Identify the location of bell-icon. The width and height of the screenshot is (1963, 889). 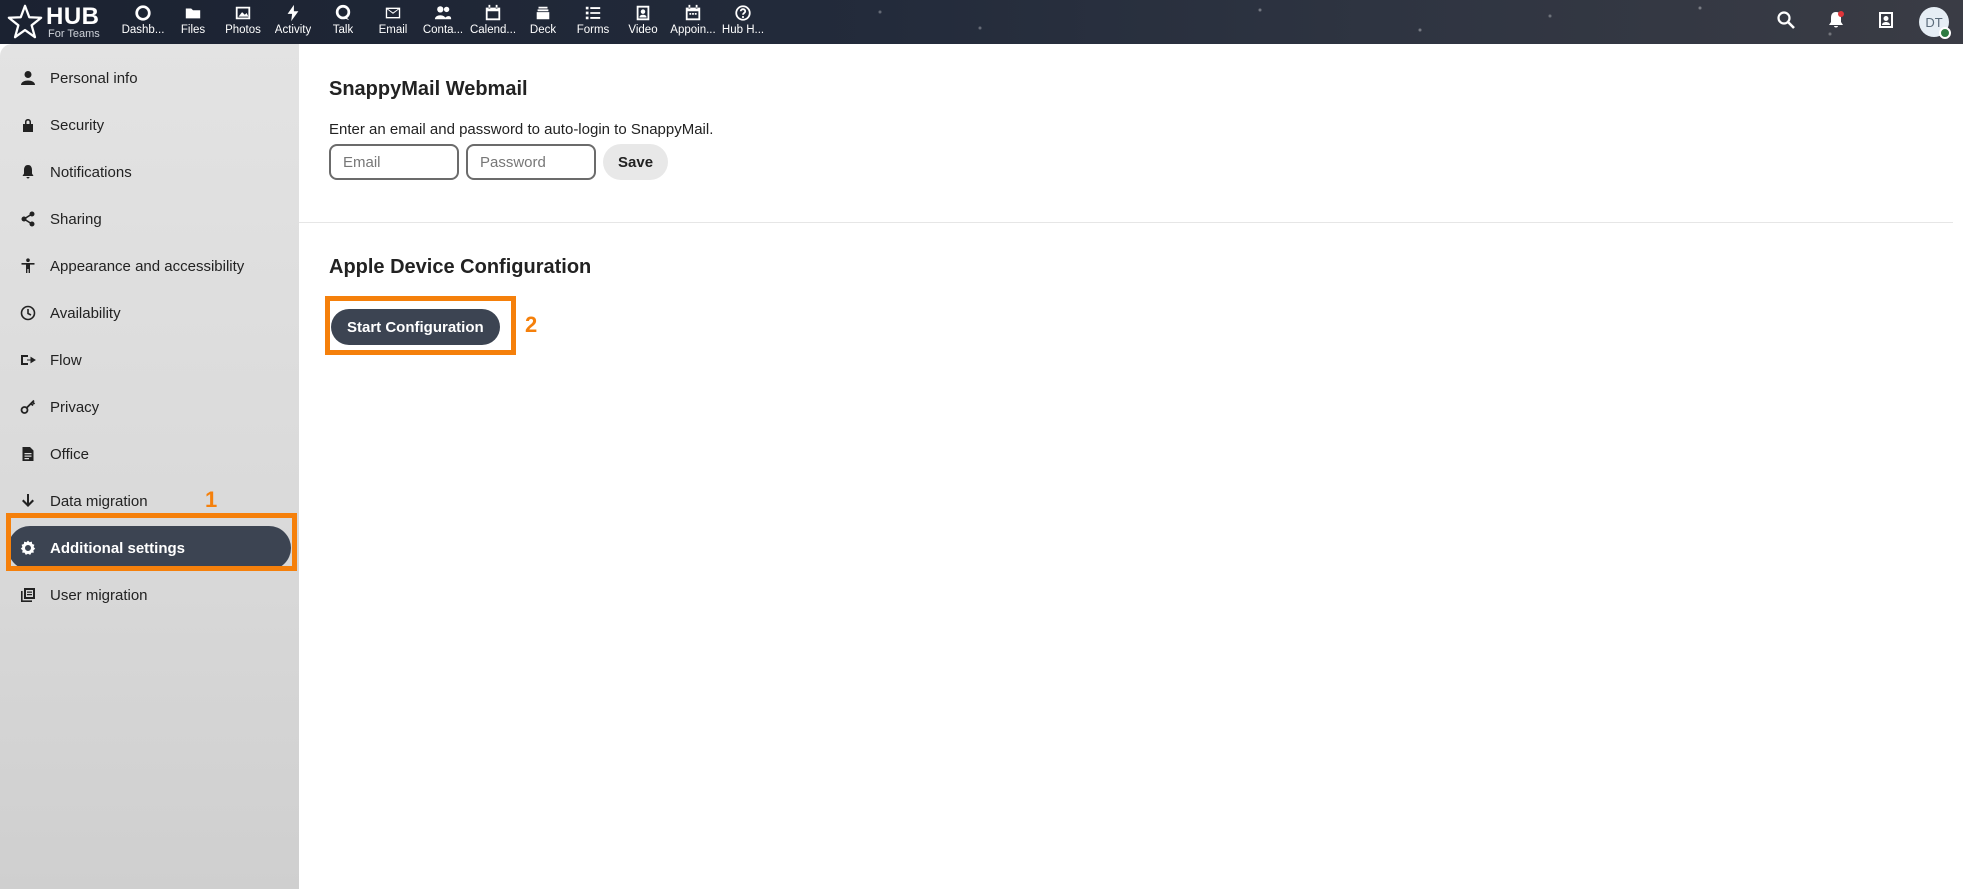
(1836, 22).